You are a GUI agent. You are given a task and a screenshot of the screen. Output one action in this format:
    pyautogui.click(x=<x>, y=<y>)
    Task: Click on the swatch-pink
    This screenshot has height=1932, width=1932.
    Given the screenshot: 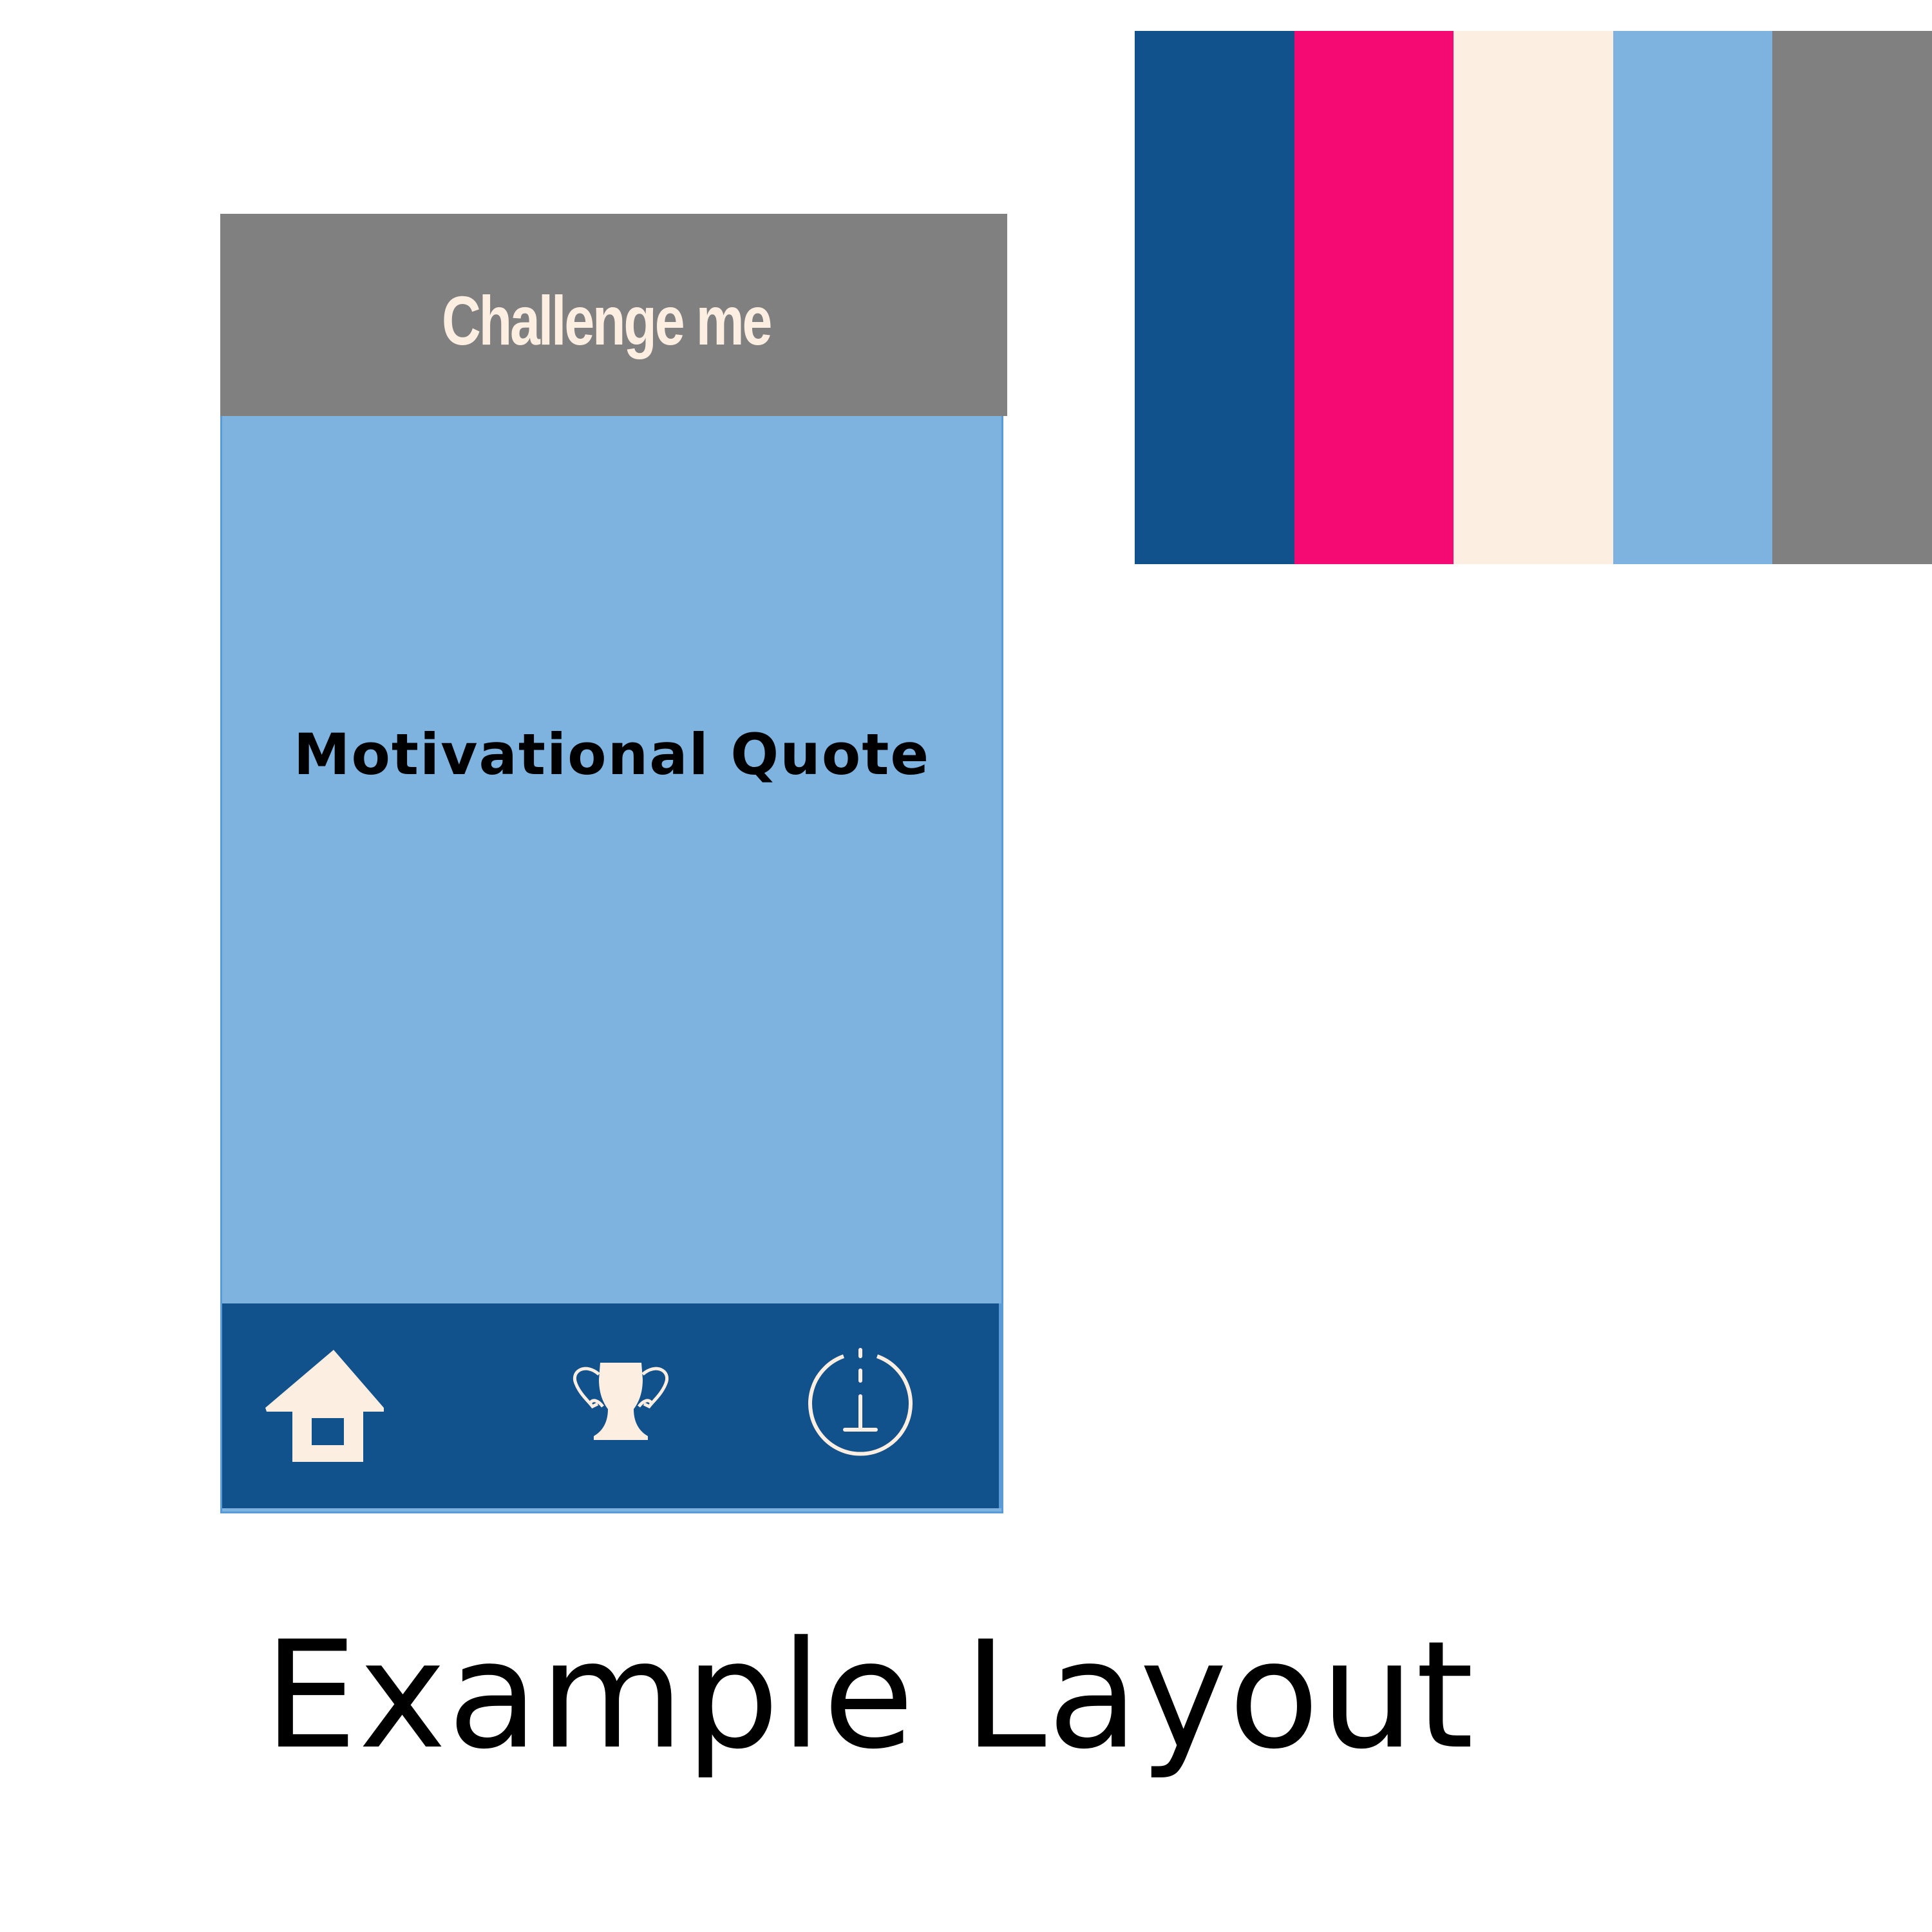 What is the action you would take?
    pyautogui.click(x=1374, y=297)
    